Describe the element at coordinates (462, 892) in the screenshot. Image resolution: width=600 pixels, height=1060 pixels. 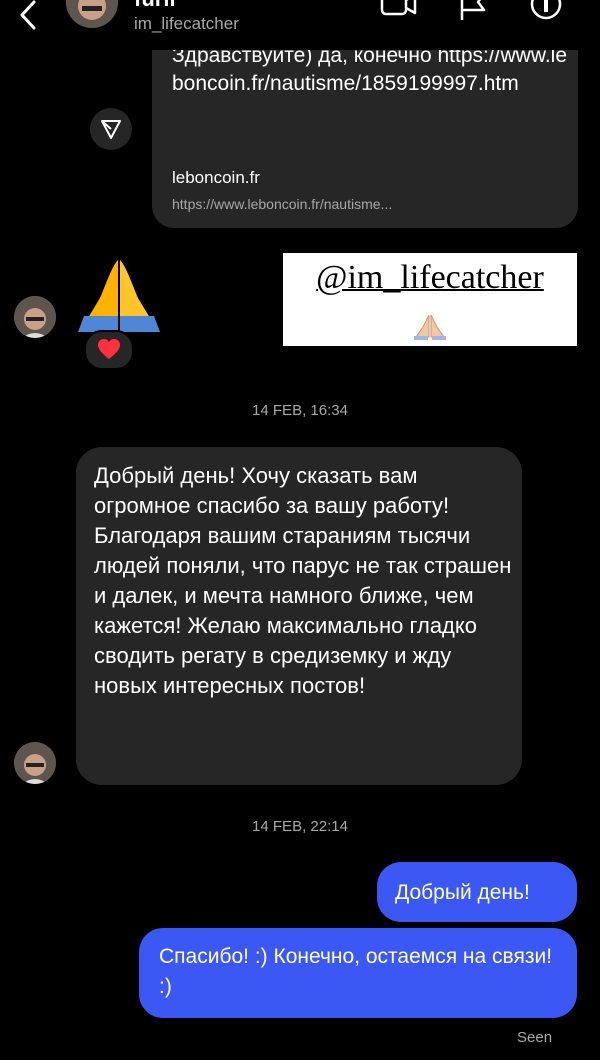
I see `outgoing-message-text: Добрый день!` at that location.